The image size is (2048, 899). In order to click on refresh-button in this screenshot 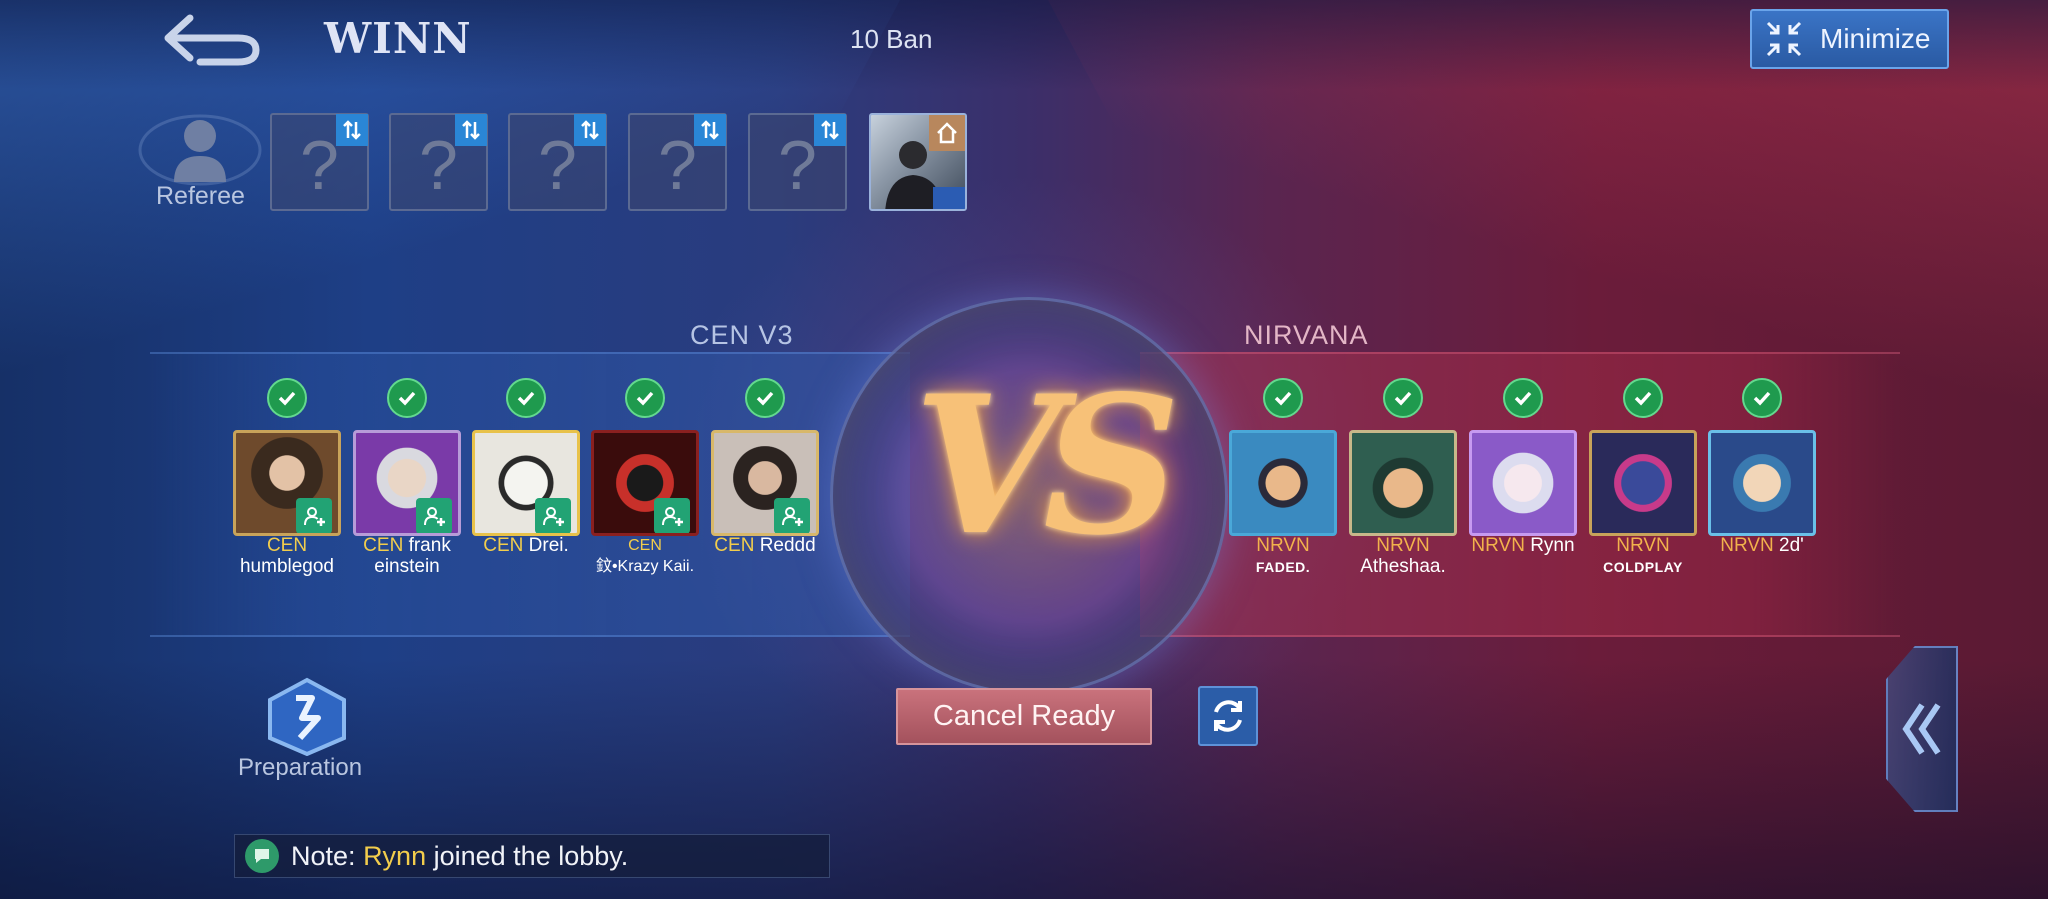, I will do `click(1228, 716)`.